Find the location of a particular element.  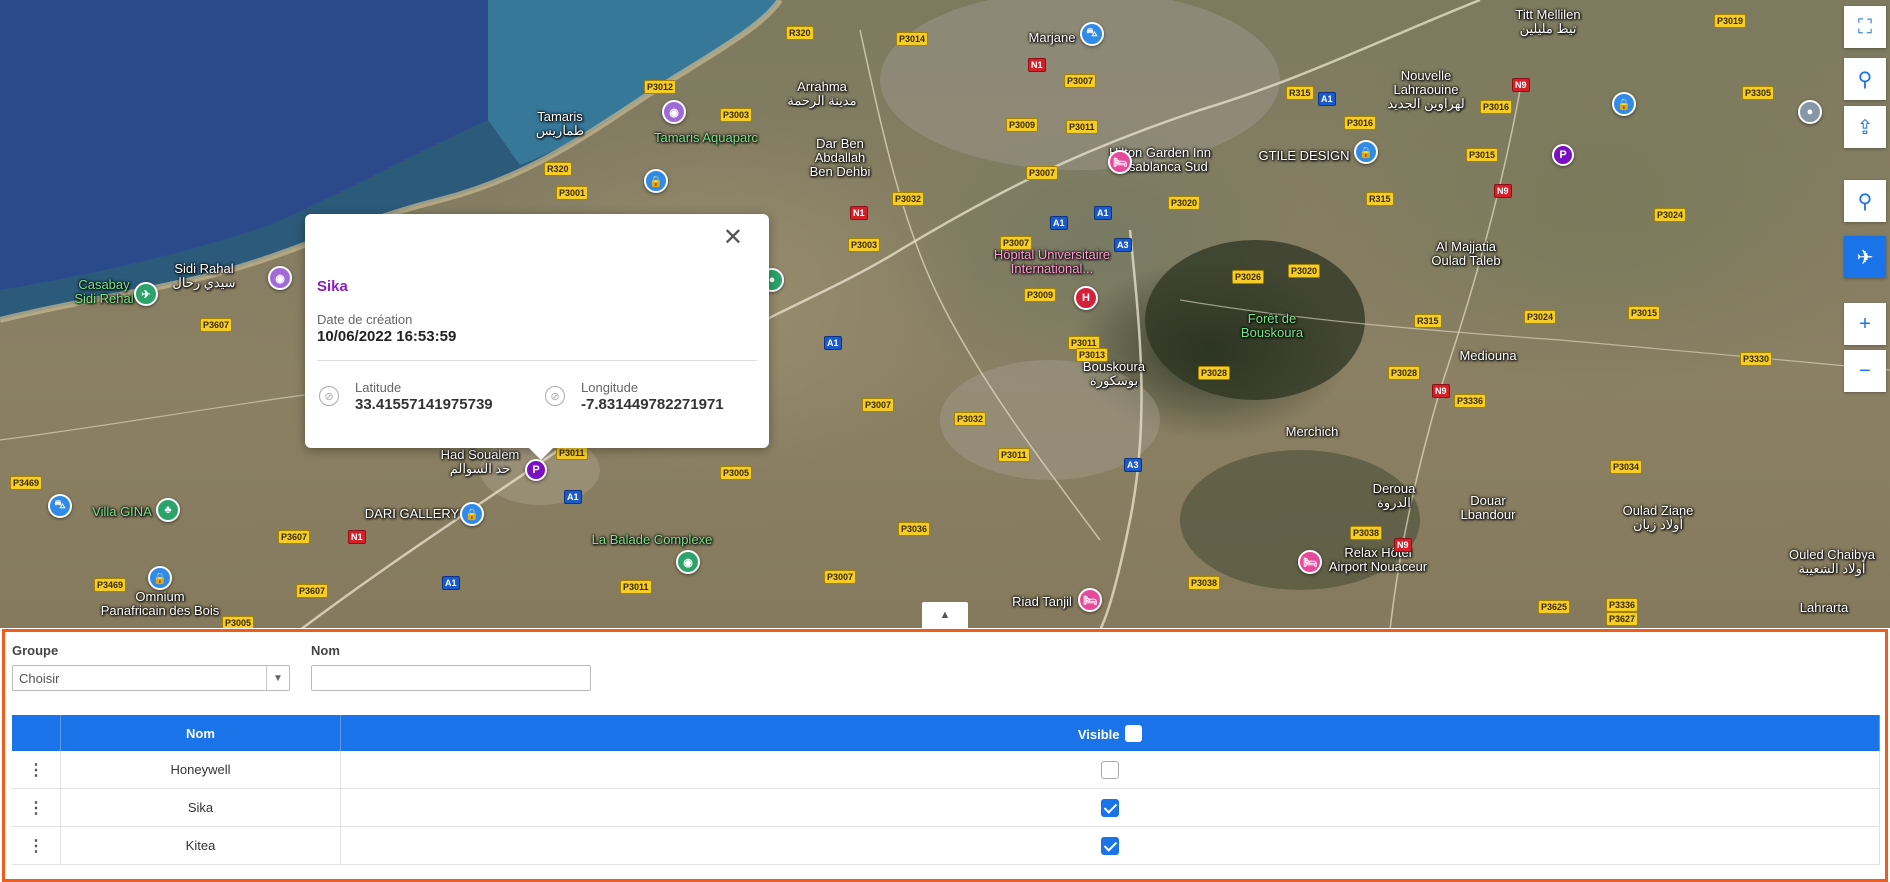

layers-button: ⚲ is located at coordinates (1865, 201).